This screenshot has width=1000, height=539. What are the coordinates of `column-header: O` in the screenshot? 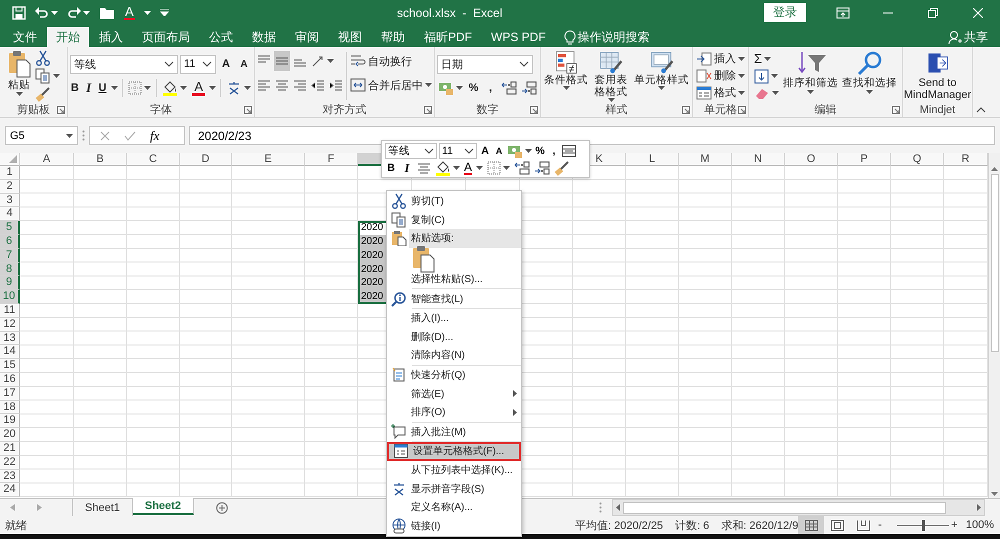 It's located at (811, 159).